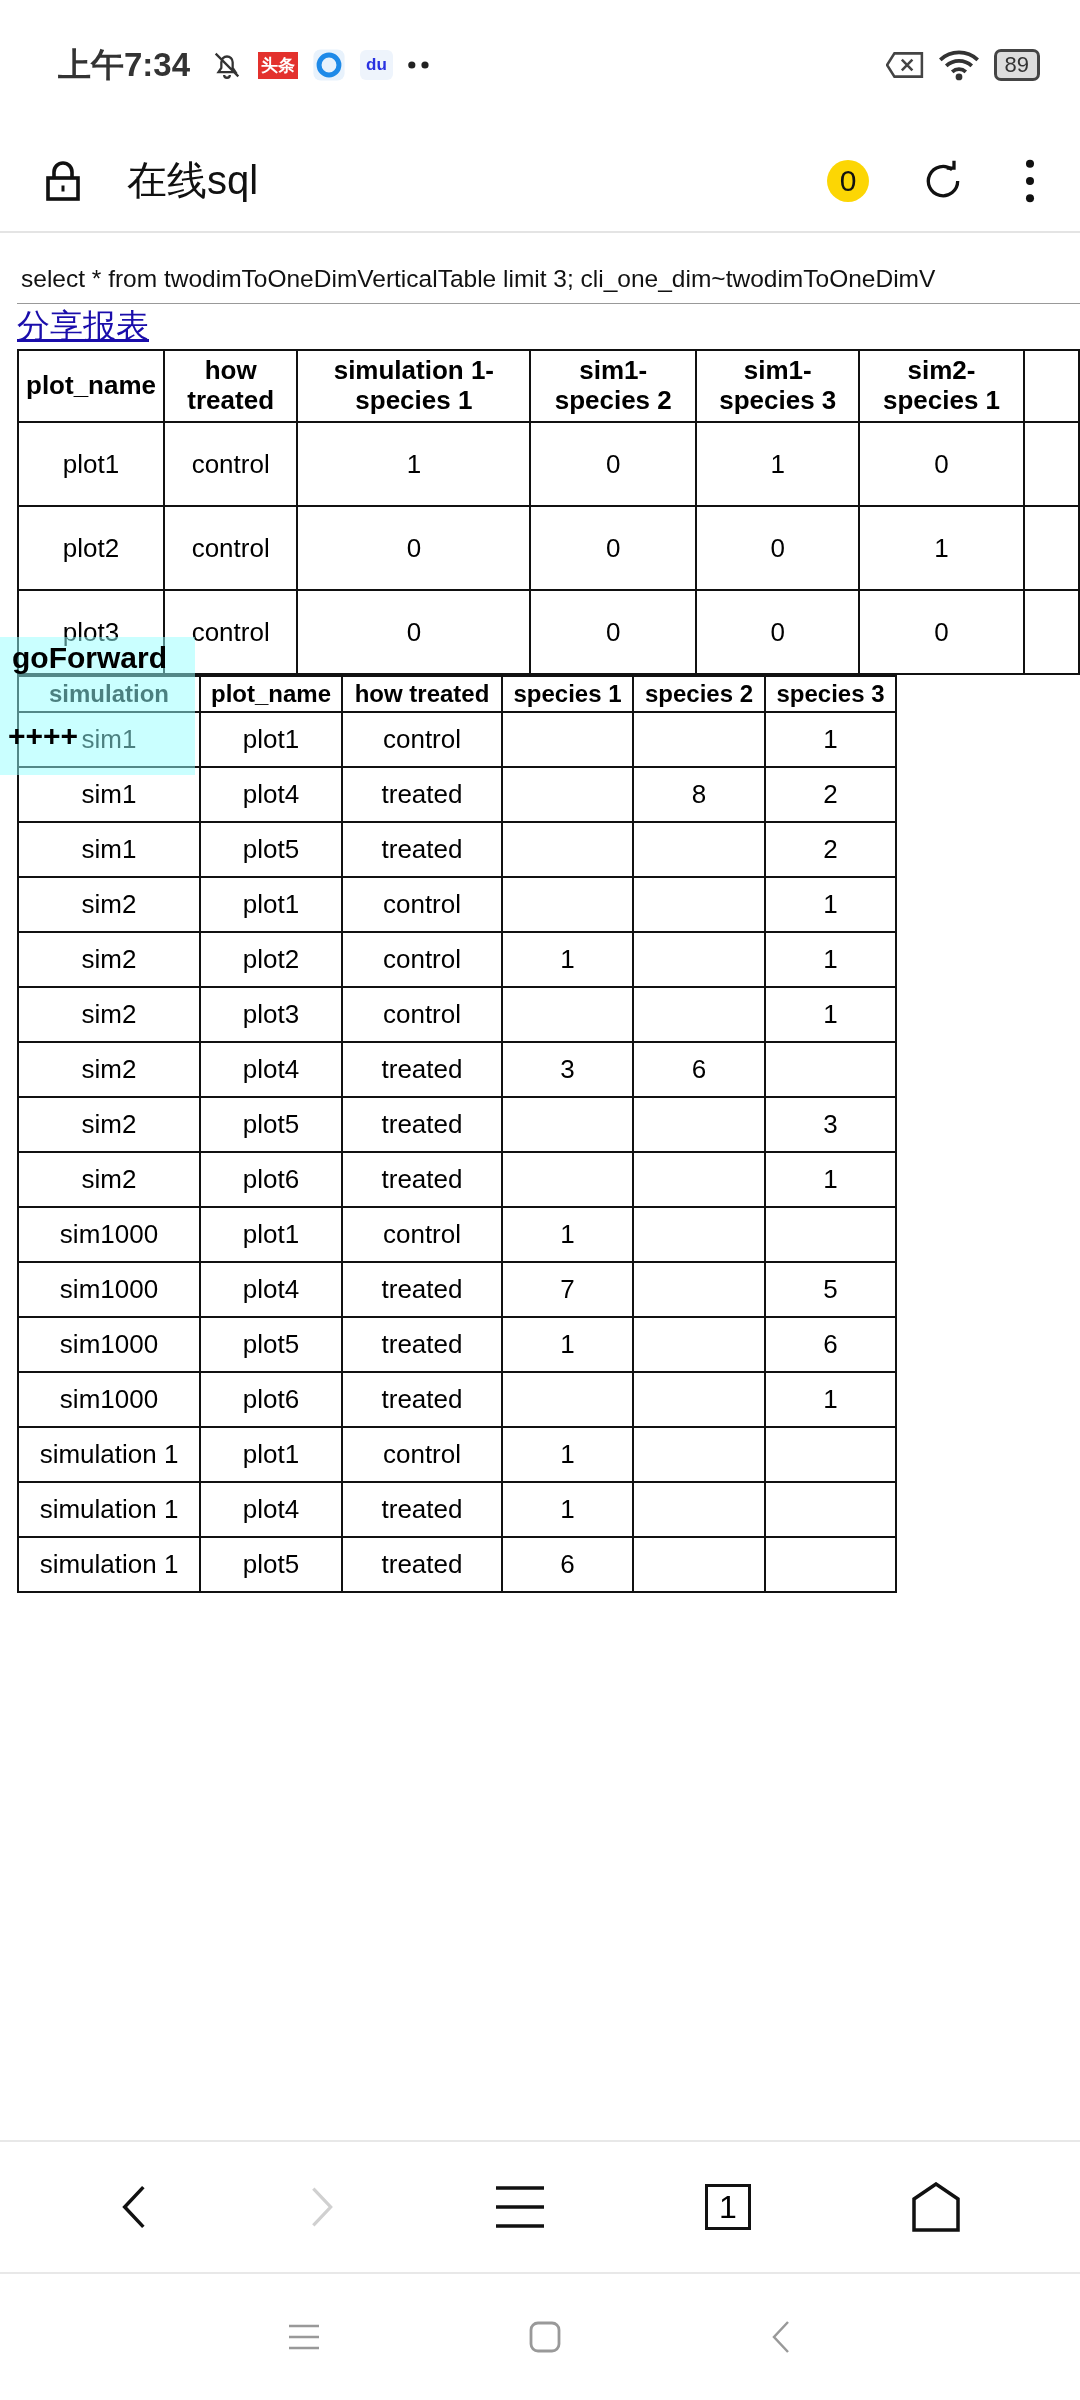  I want to click on table-cell: 7, so click(567, 1289).